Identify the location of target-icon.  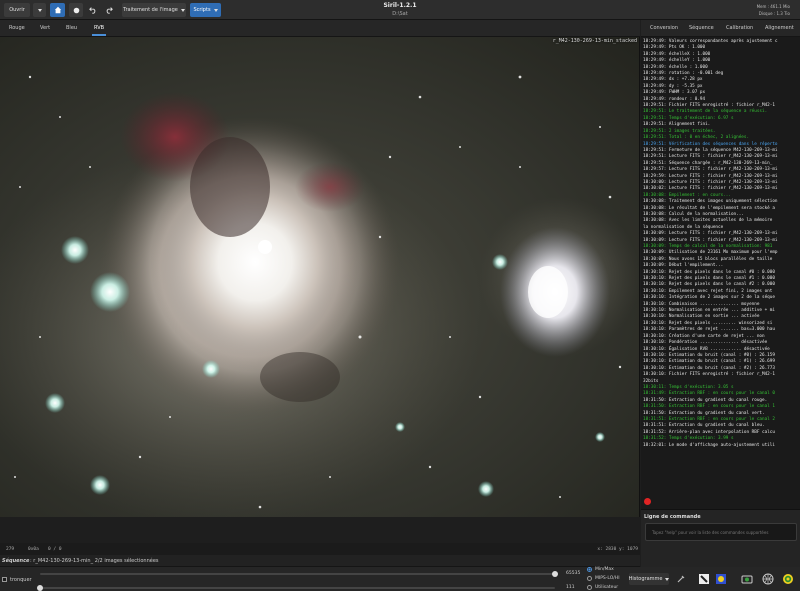
(788, 579).